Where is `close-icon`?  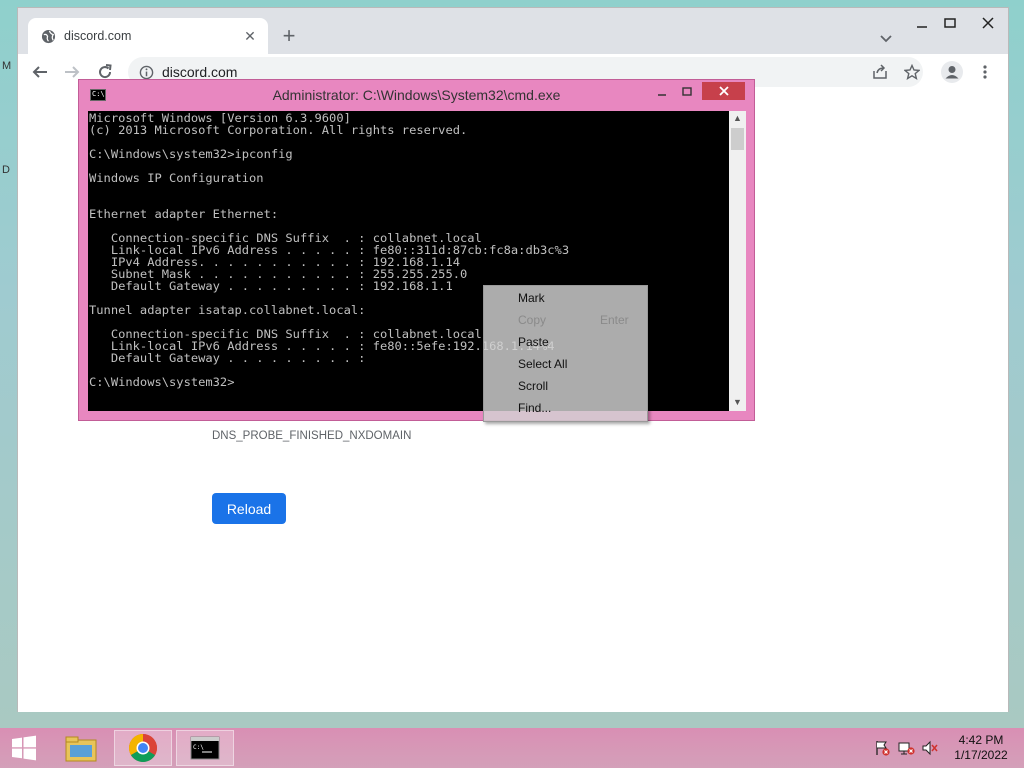 close-icon is located at coordinates (723, 91).